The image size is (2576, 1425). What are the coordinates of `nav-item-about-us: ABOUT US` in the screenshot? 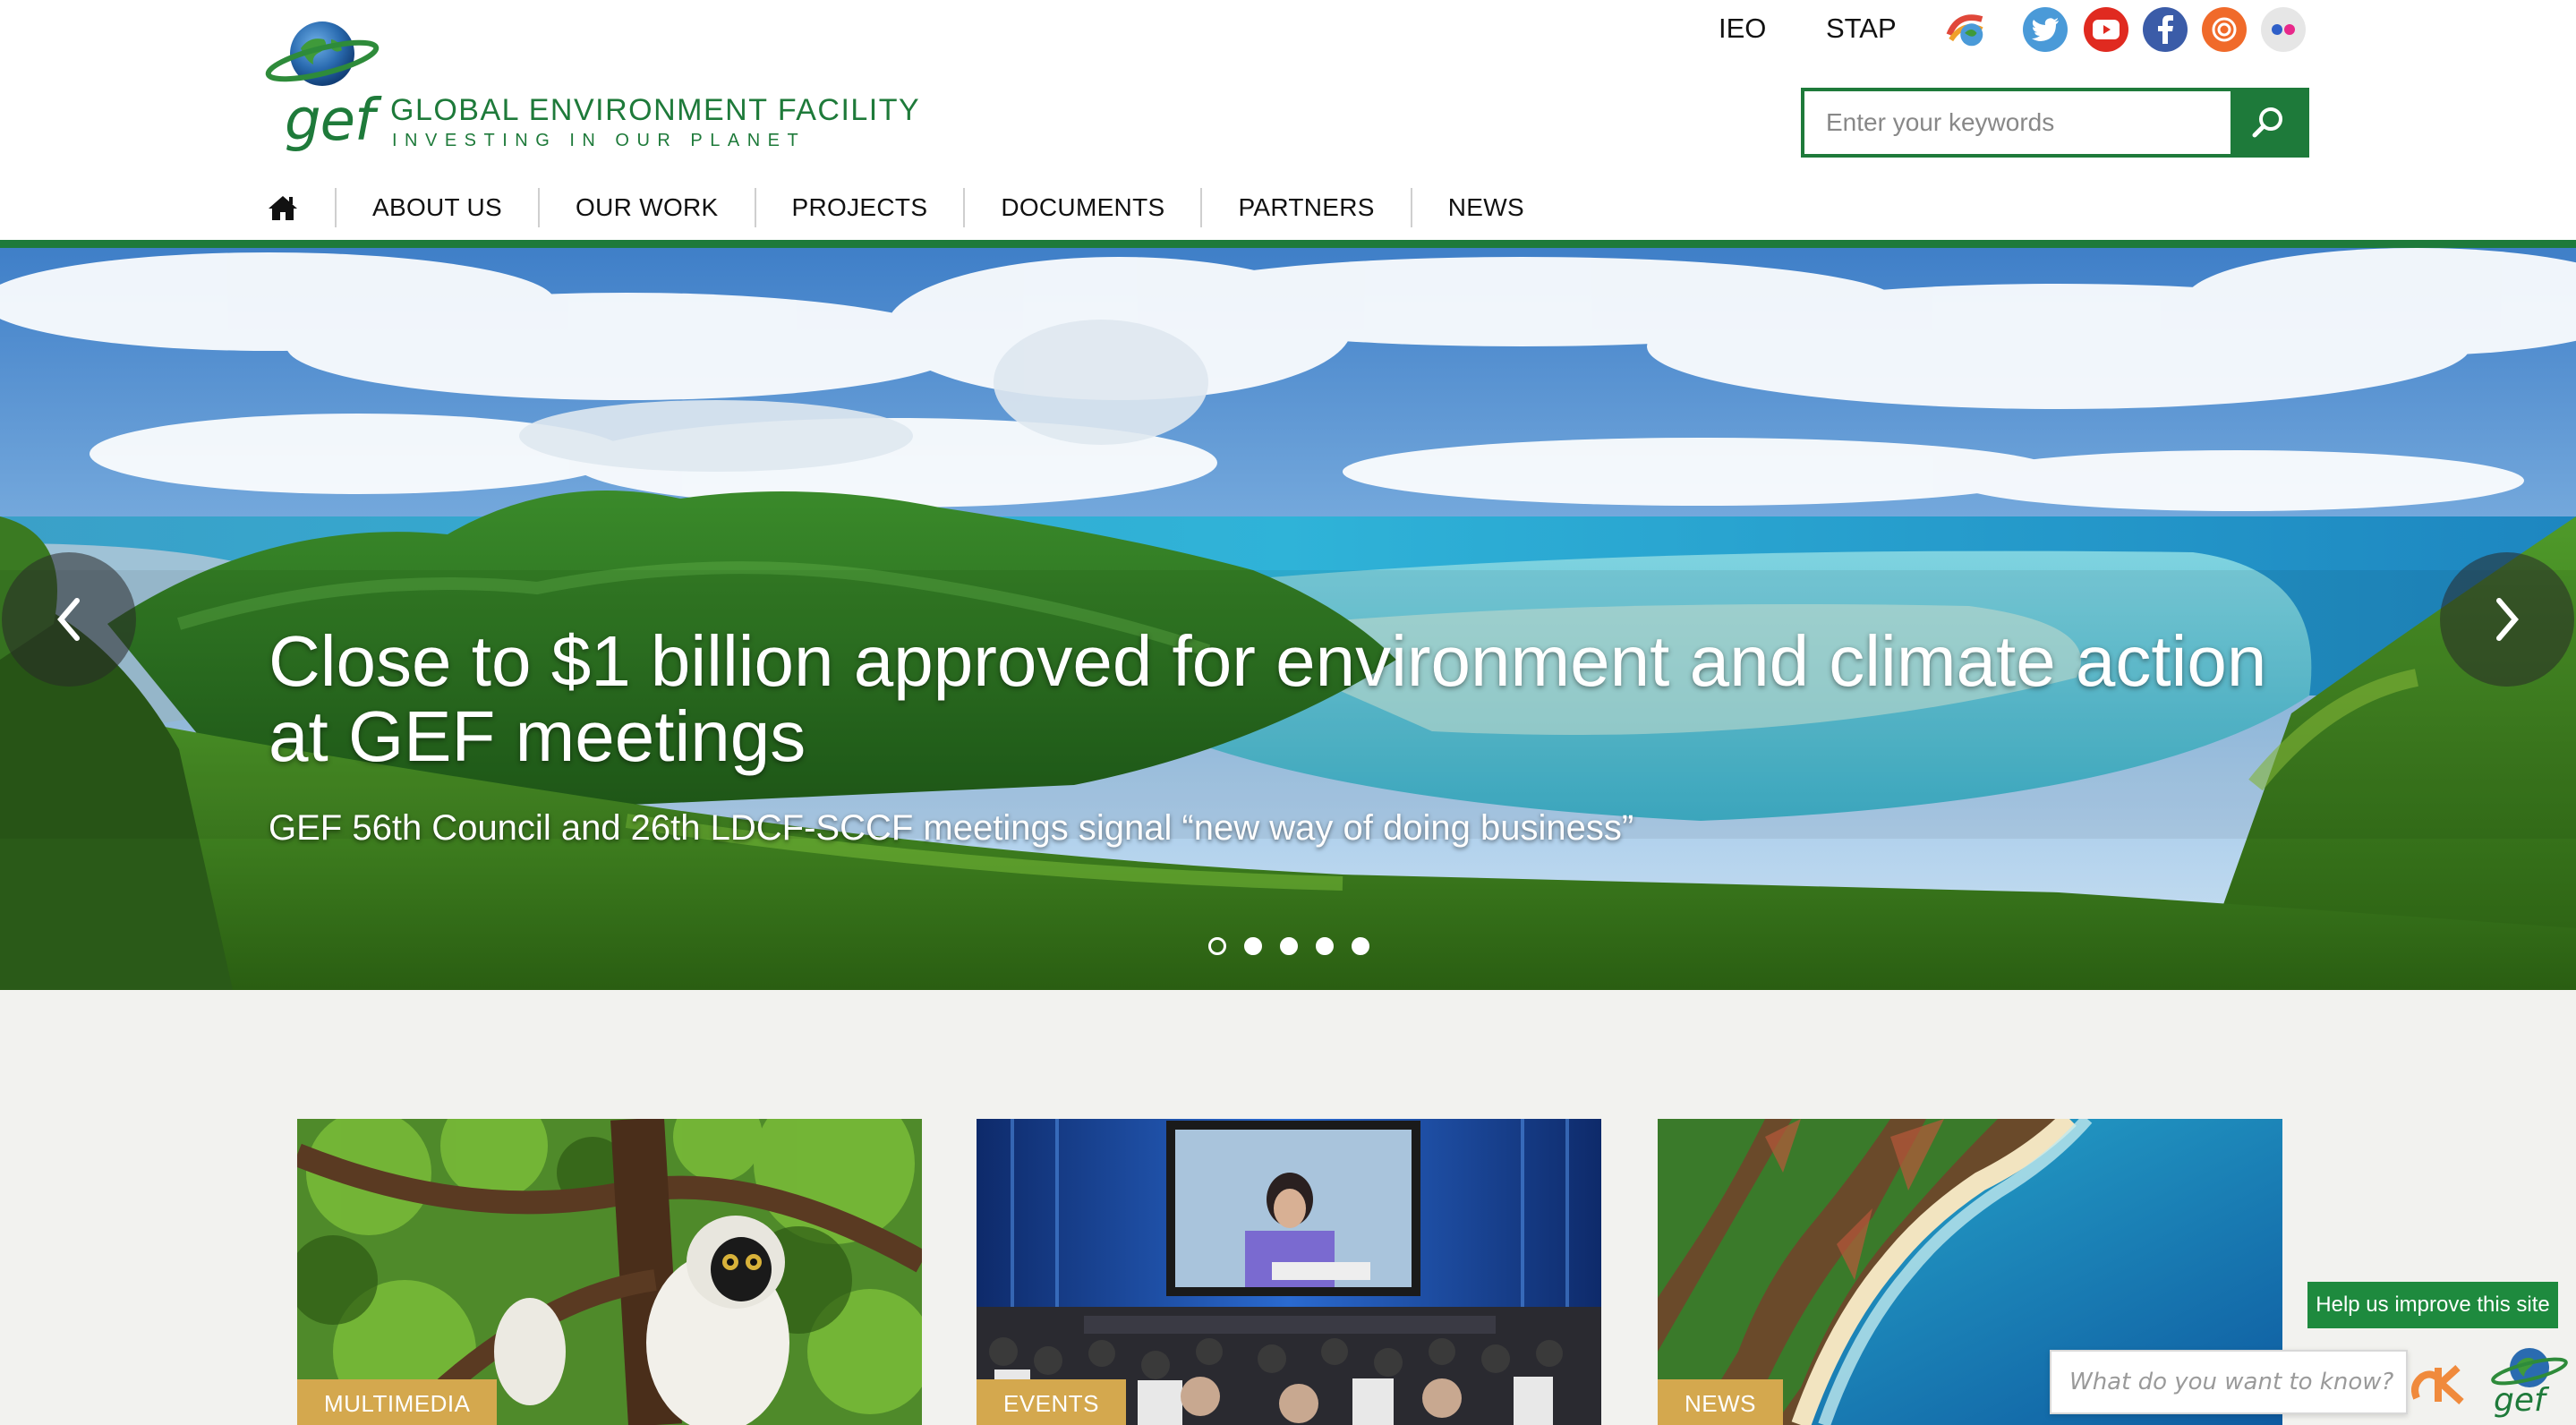 It's located at (437, 207).